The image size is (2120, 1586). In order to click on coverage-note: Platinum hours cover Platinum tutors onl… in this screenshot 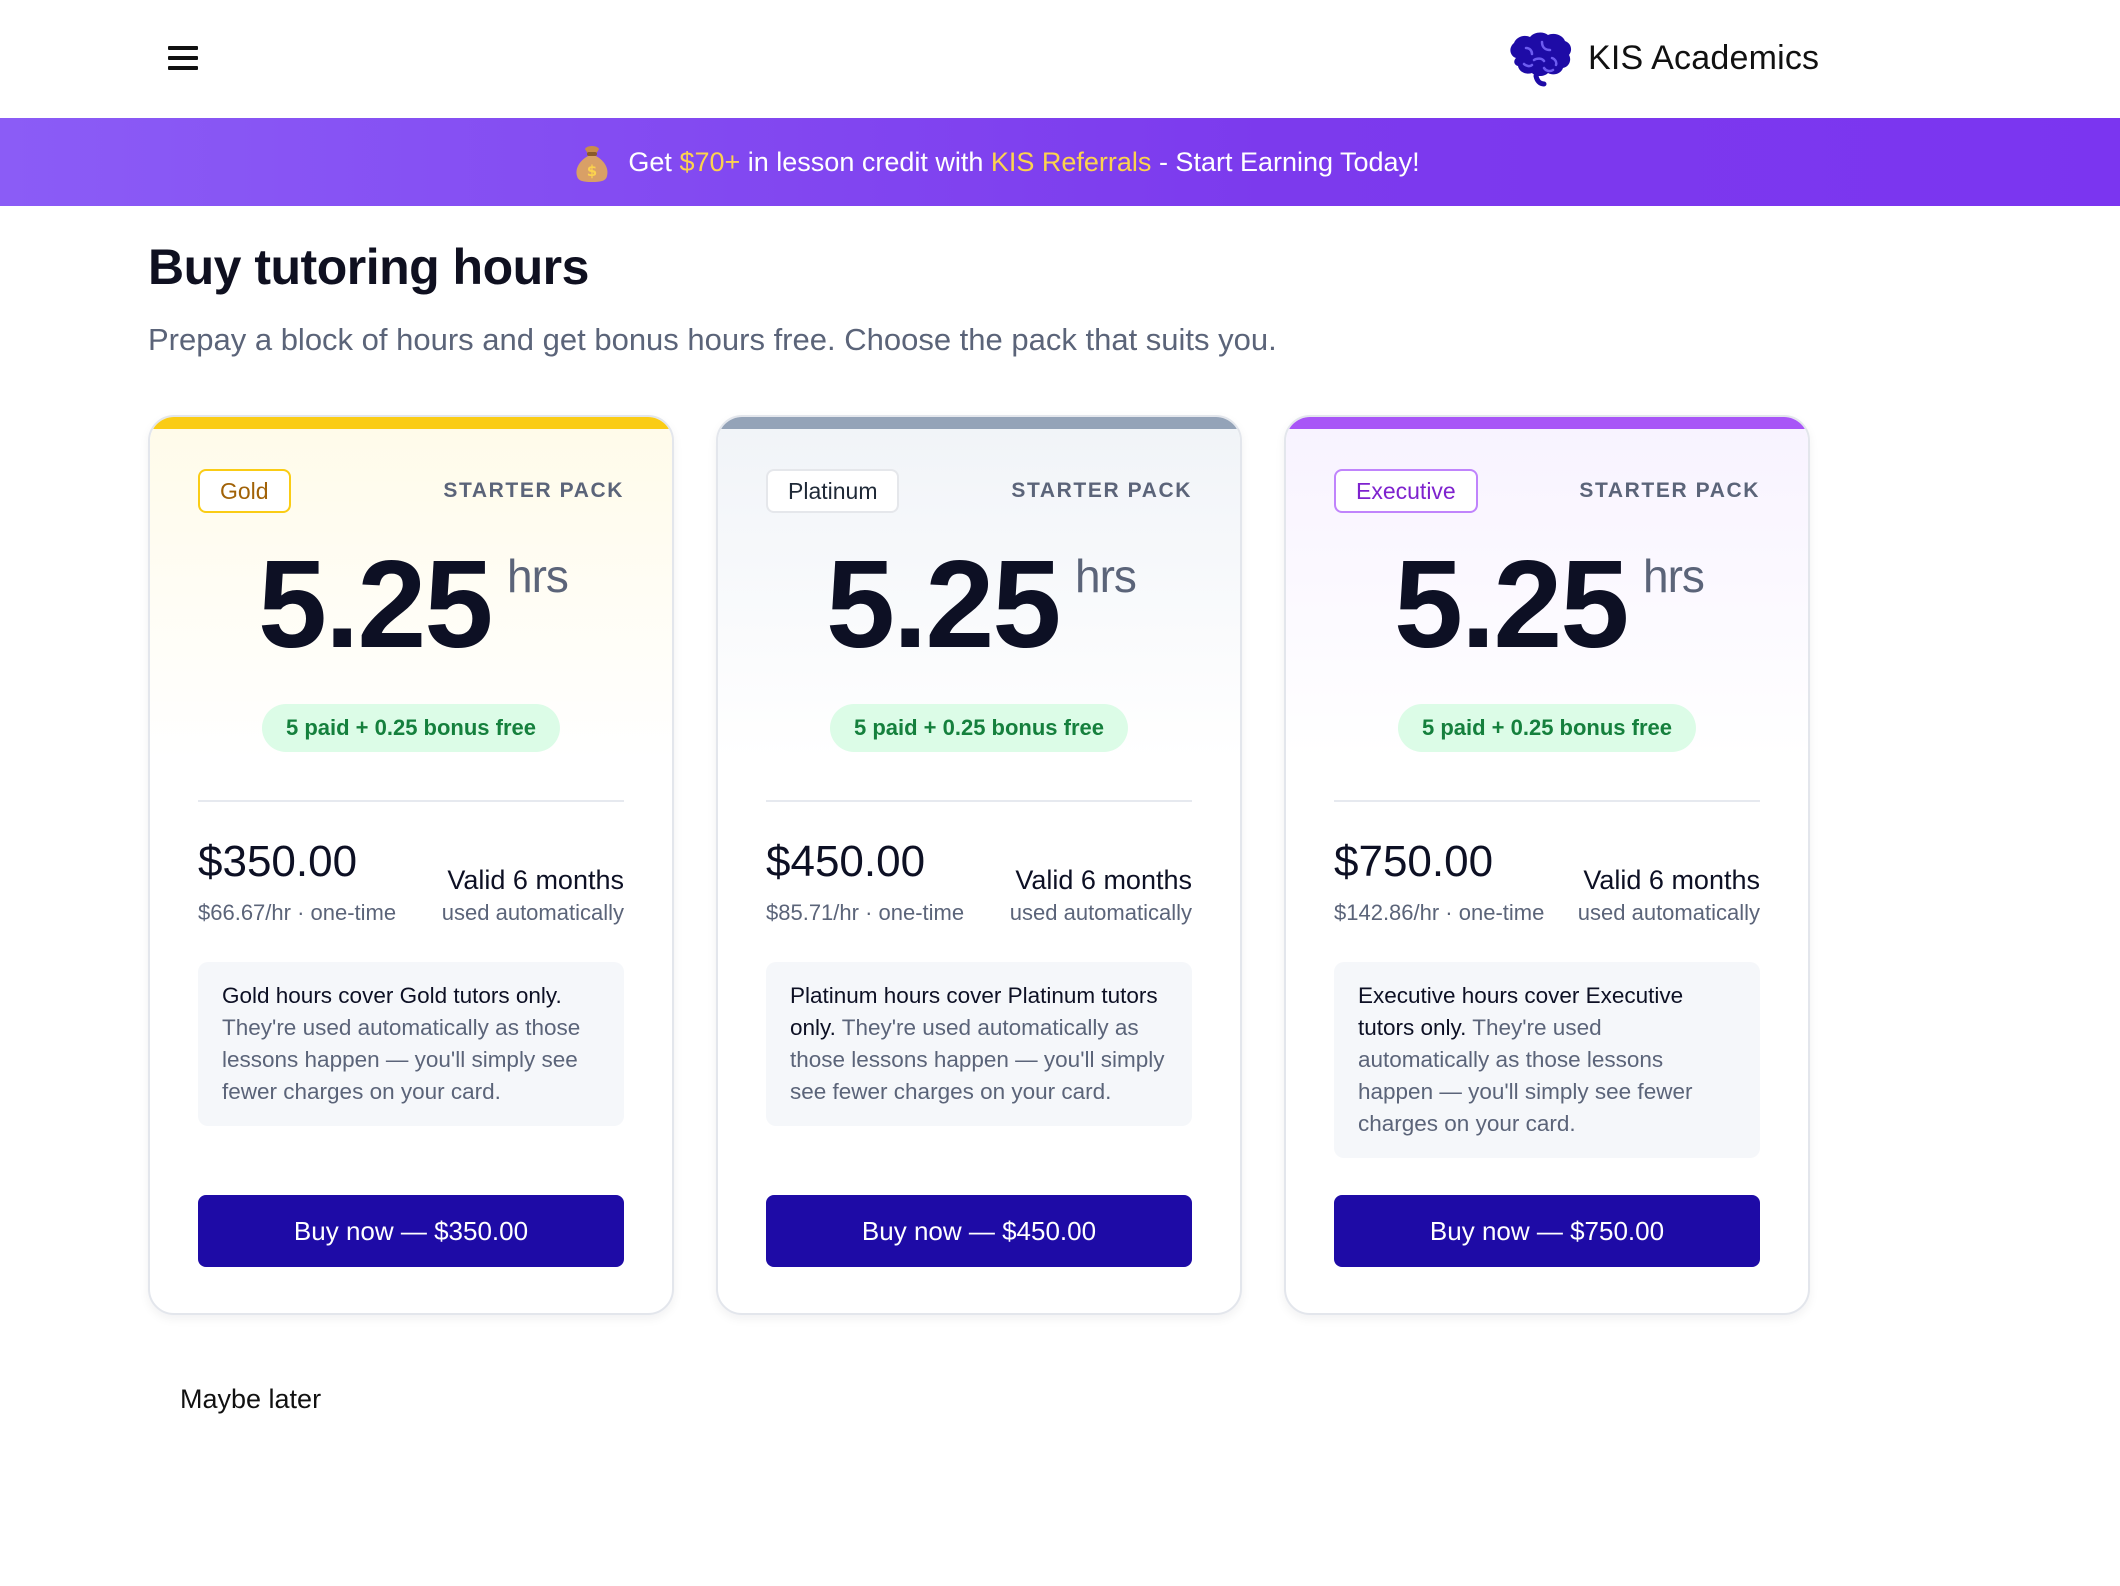, I will do `click(979, 1044)`.